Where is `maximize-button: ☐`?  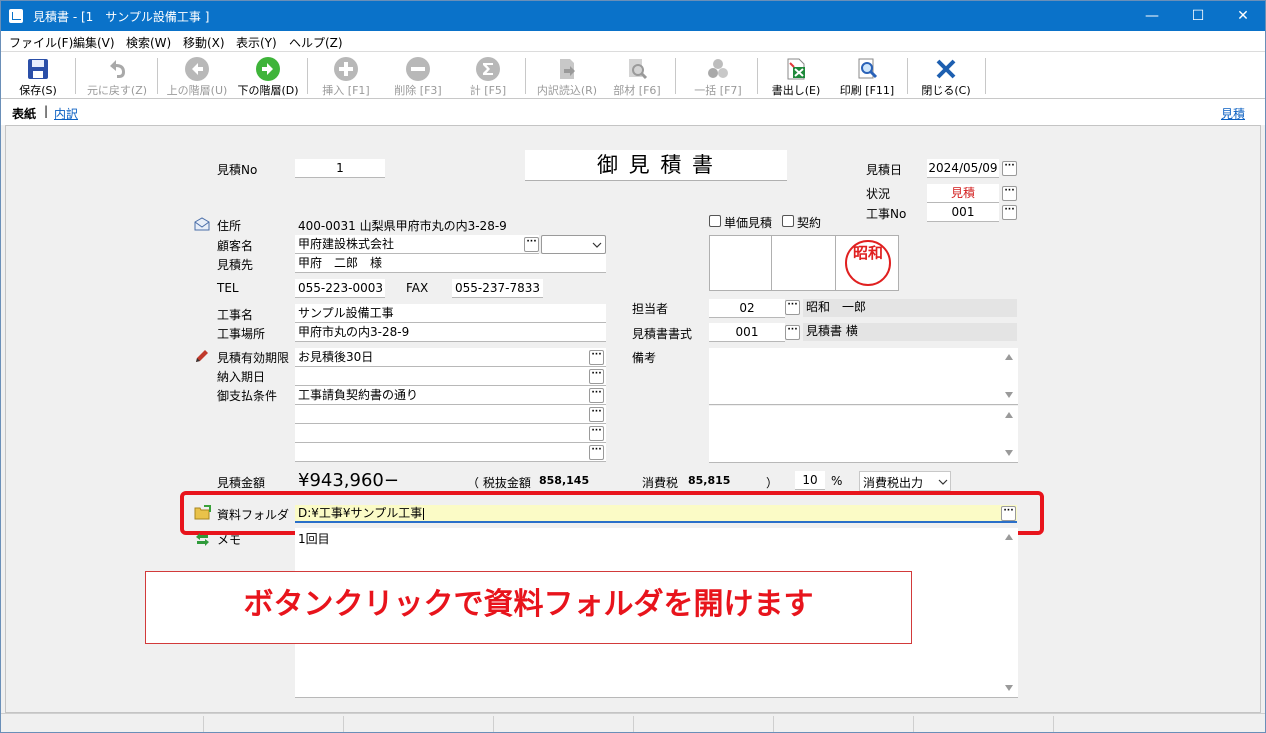 maximize-button: ☐ is located at coordinates (1198, 16).